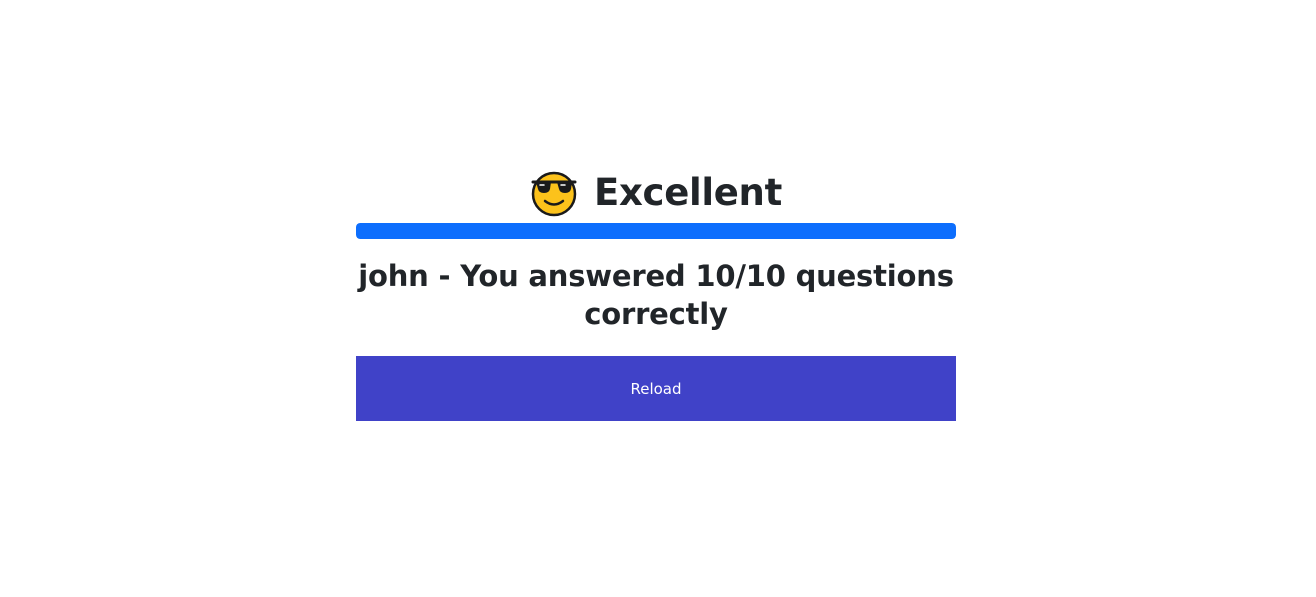 The image size is (1316, 597). What do you see at coordinates (554, 194) in the screenshot?
I see `smiling-face-with-sunglasses-icon` at bounding box center [554, 194].